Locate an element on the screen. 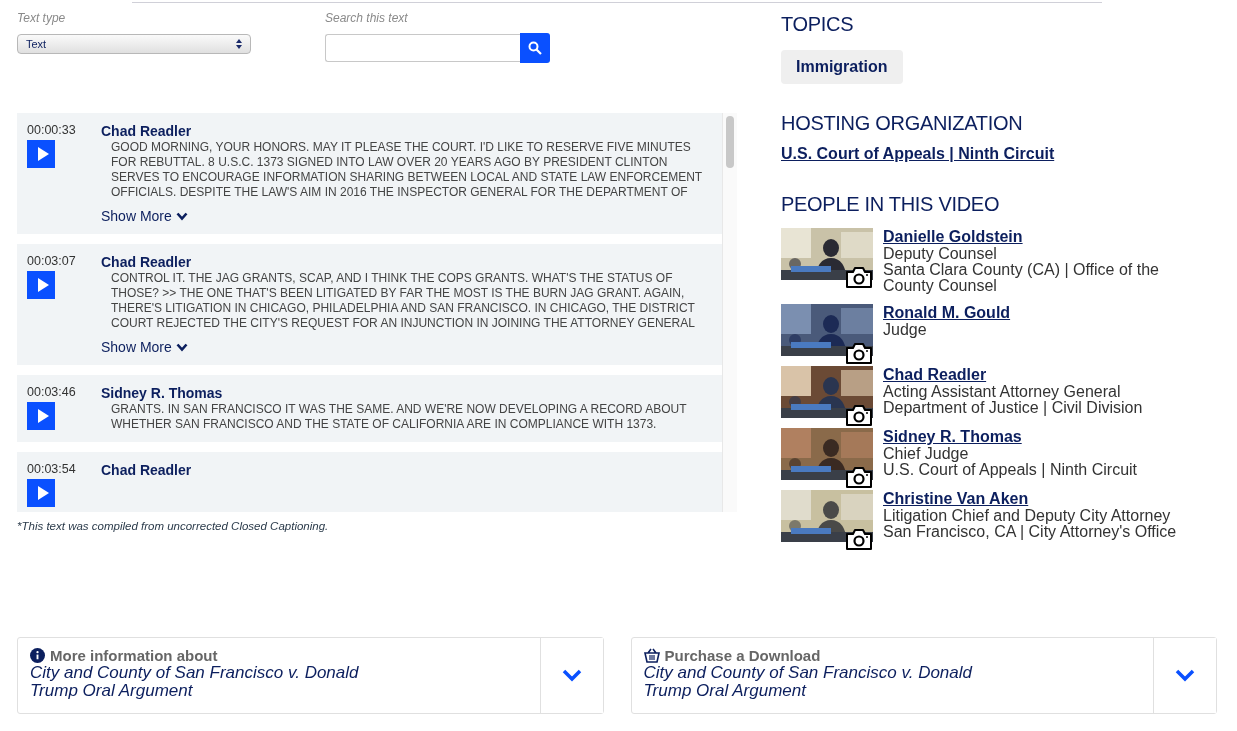  person-link: Danielle Goldstein is located at coordinates (1048, 237).